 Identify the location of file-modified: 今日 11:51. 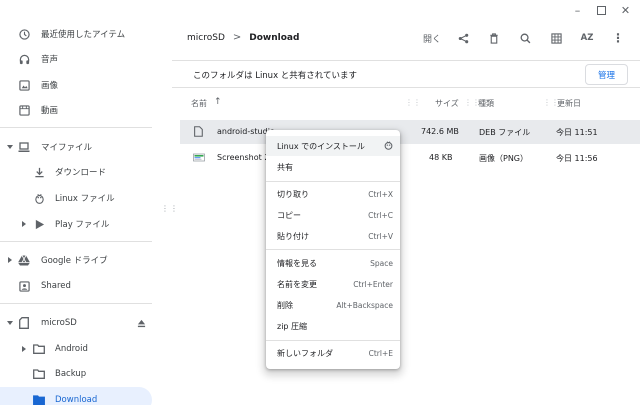
(577, 132).